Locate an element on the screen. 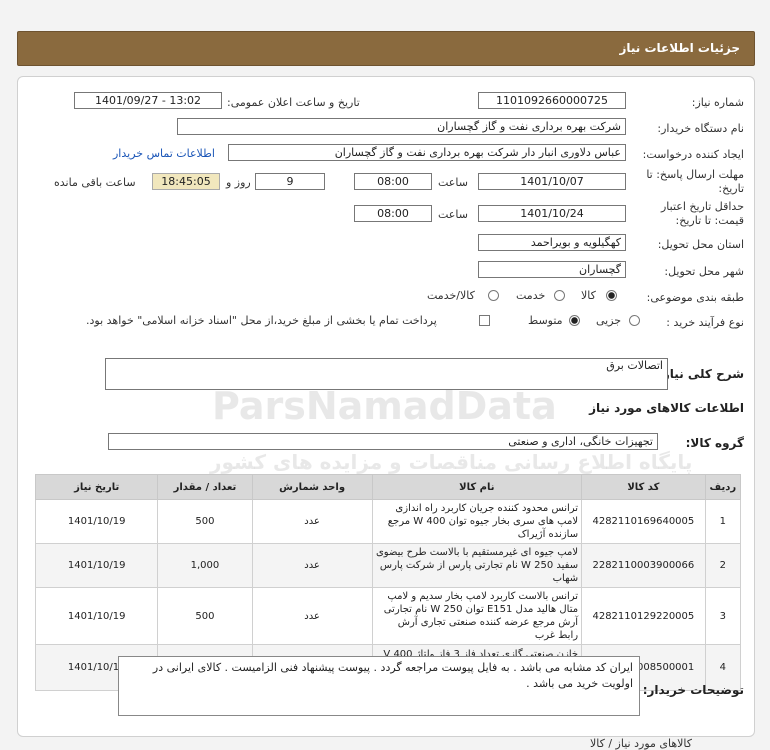  header-unit: واحد شمارش is located at coordinates (312, 487).